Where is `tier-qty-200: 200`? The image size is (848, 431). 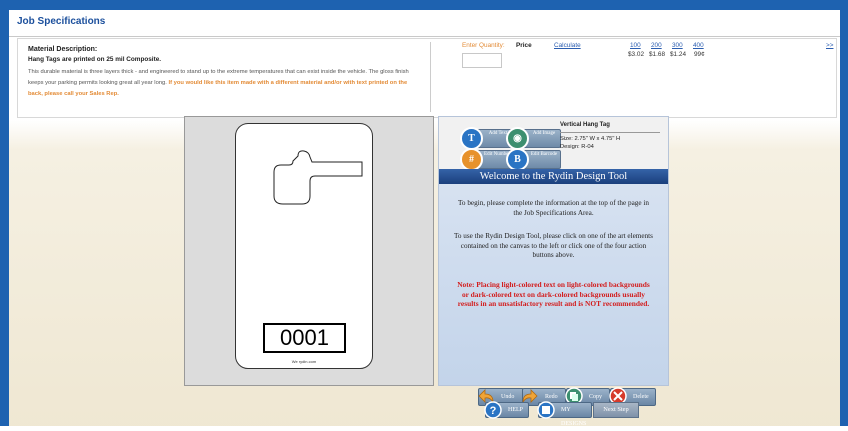 tier-qty-200: 200 is located at coordinates (656, 45).